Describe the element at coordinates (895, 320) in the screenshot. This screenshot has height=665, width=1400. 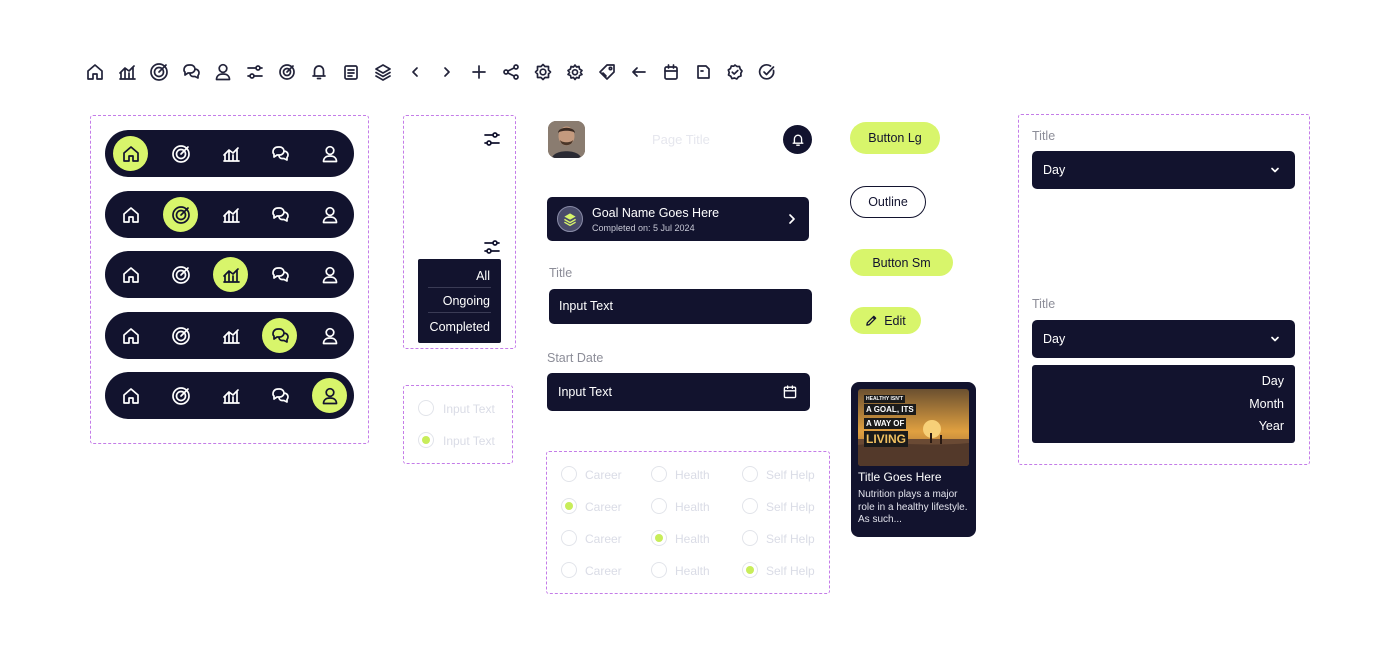
I see `edit-button-label: Edit` at that location.